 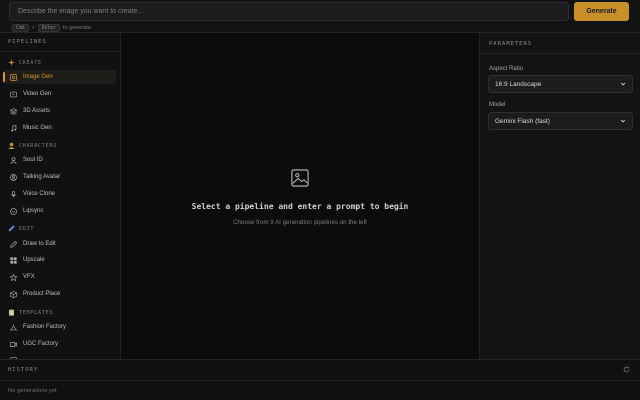 What do you see at coordinates (37, 128) in the screenshot?
I see `sidebar-item-label: Music Gen` at bounding box center [37, 128].